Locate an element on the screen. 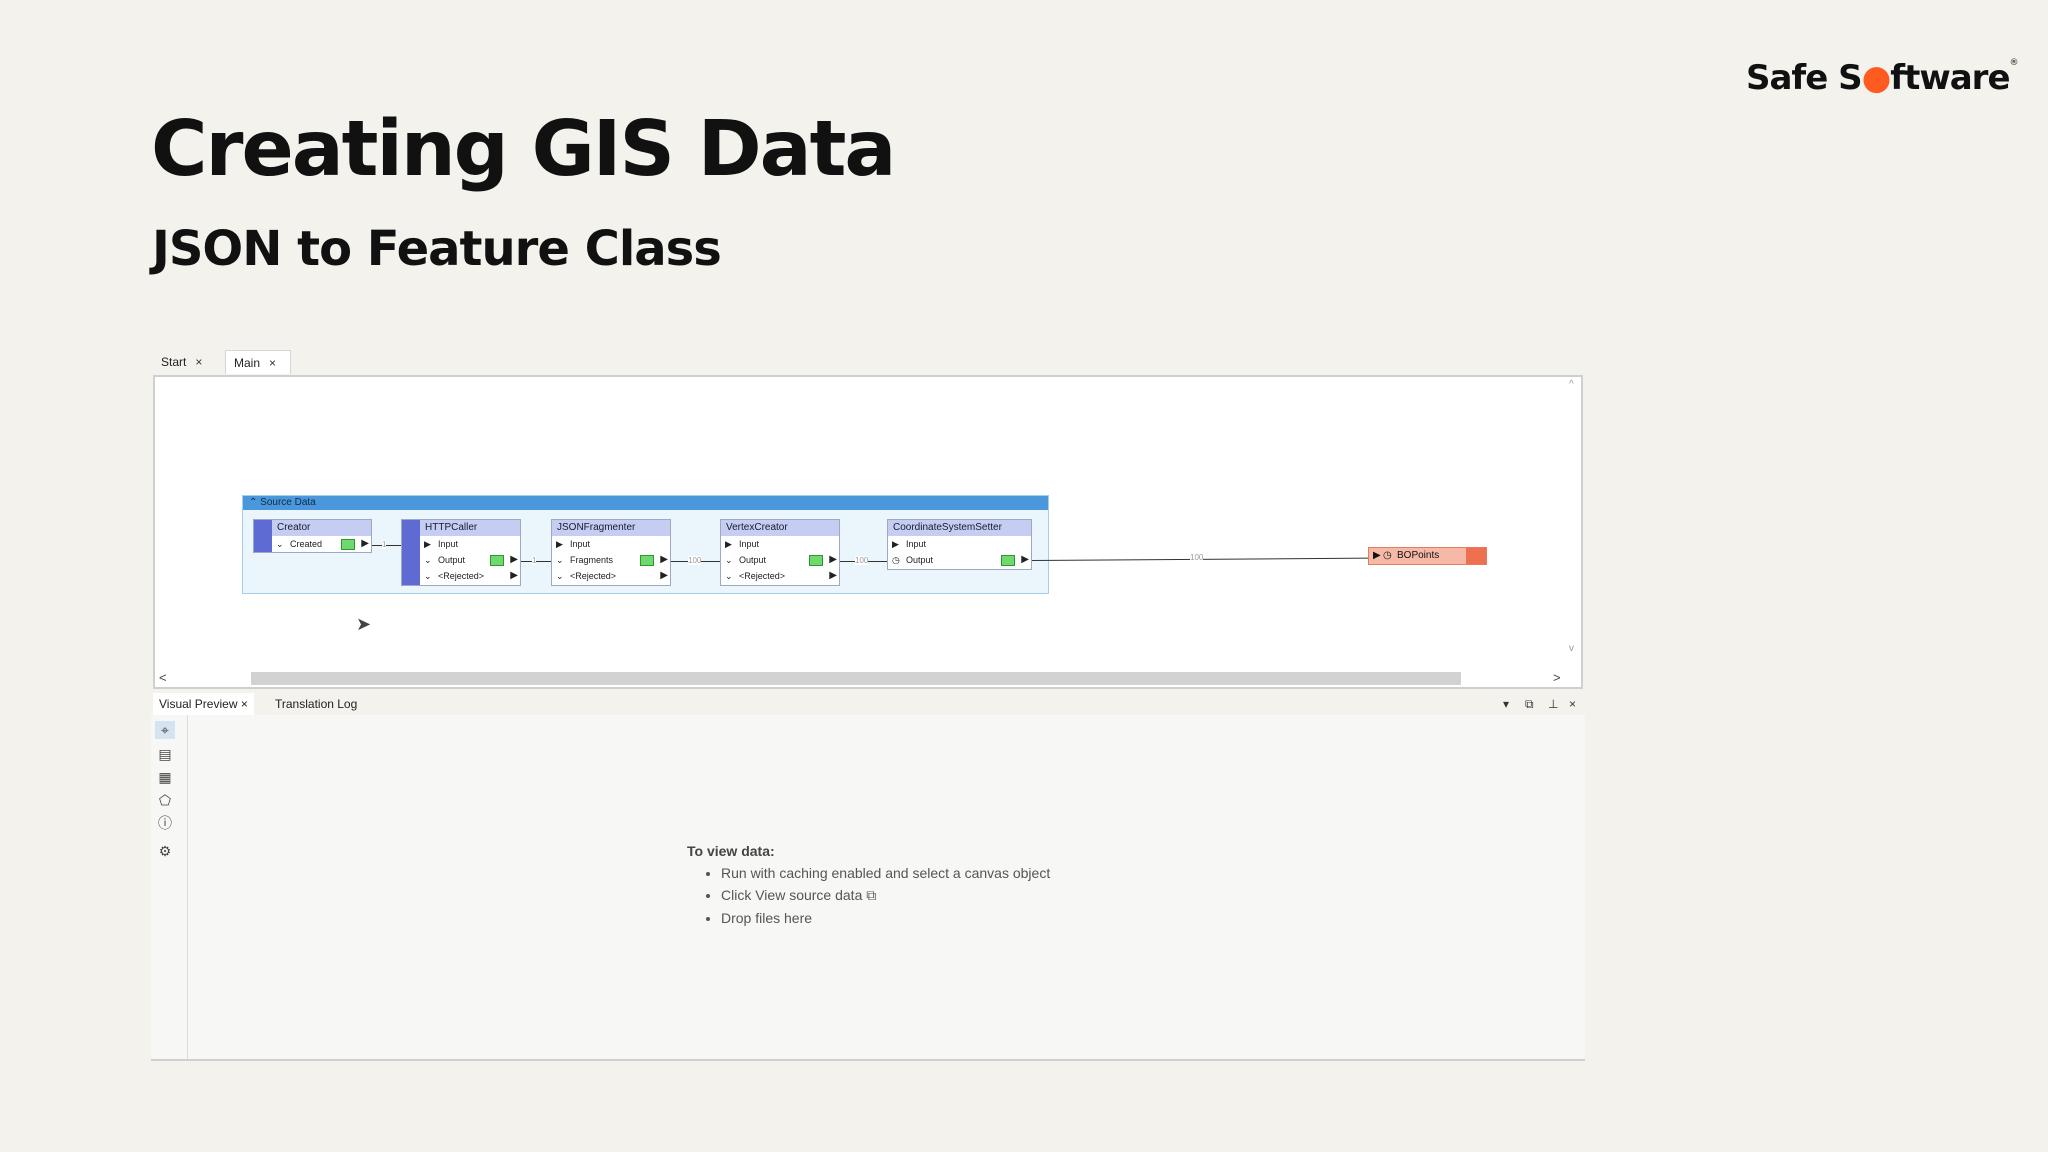 The width and height of the screenshot is (2048, 1152). node-title: HTTPCaller is located at coordinates (470, 528).